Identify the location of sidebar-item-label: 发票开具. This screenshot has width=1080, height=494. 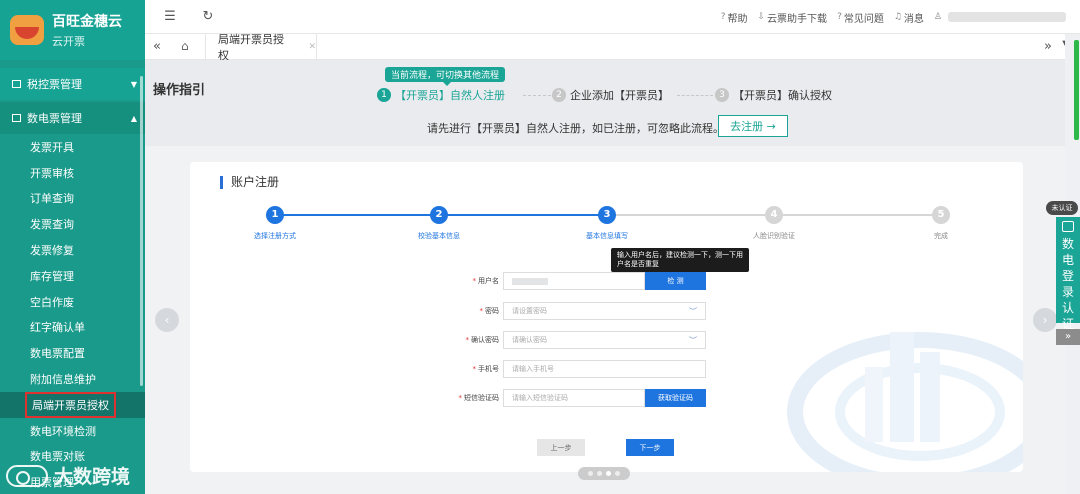
(52, 147).